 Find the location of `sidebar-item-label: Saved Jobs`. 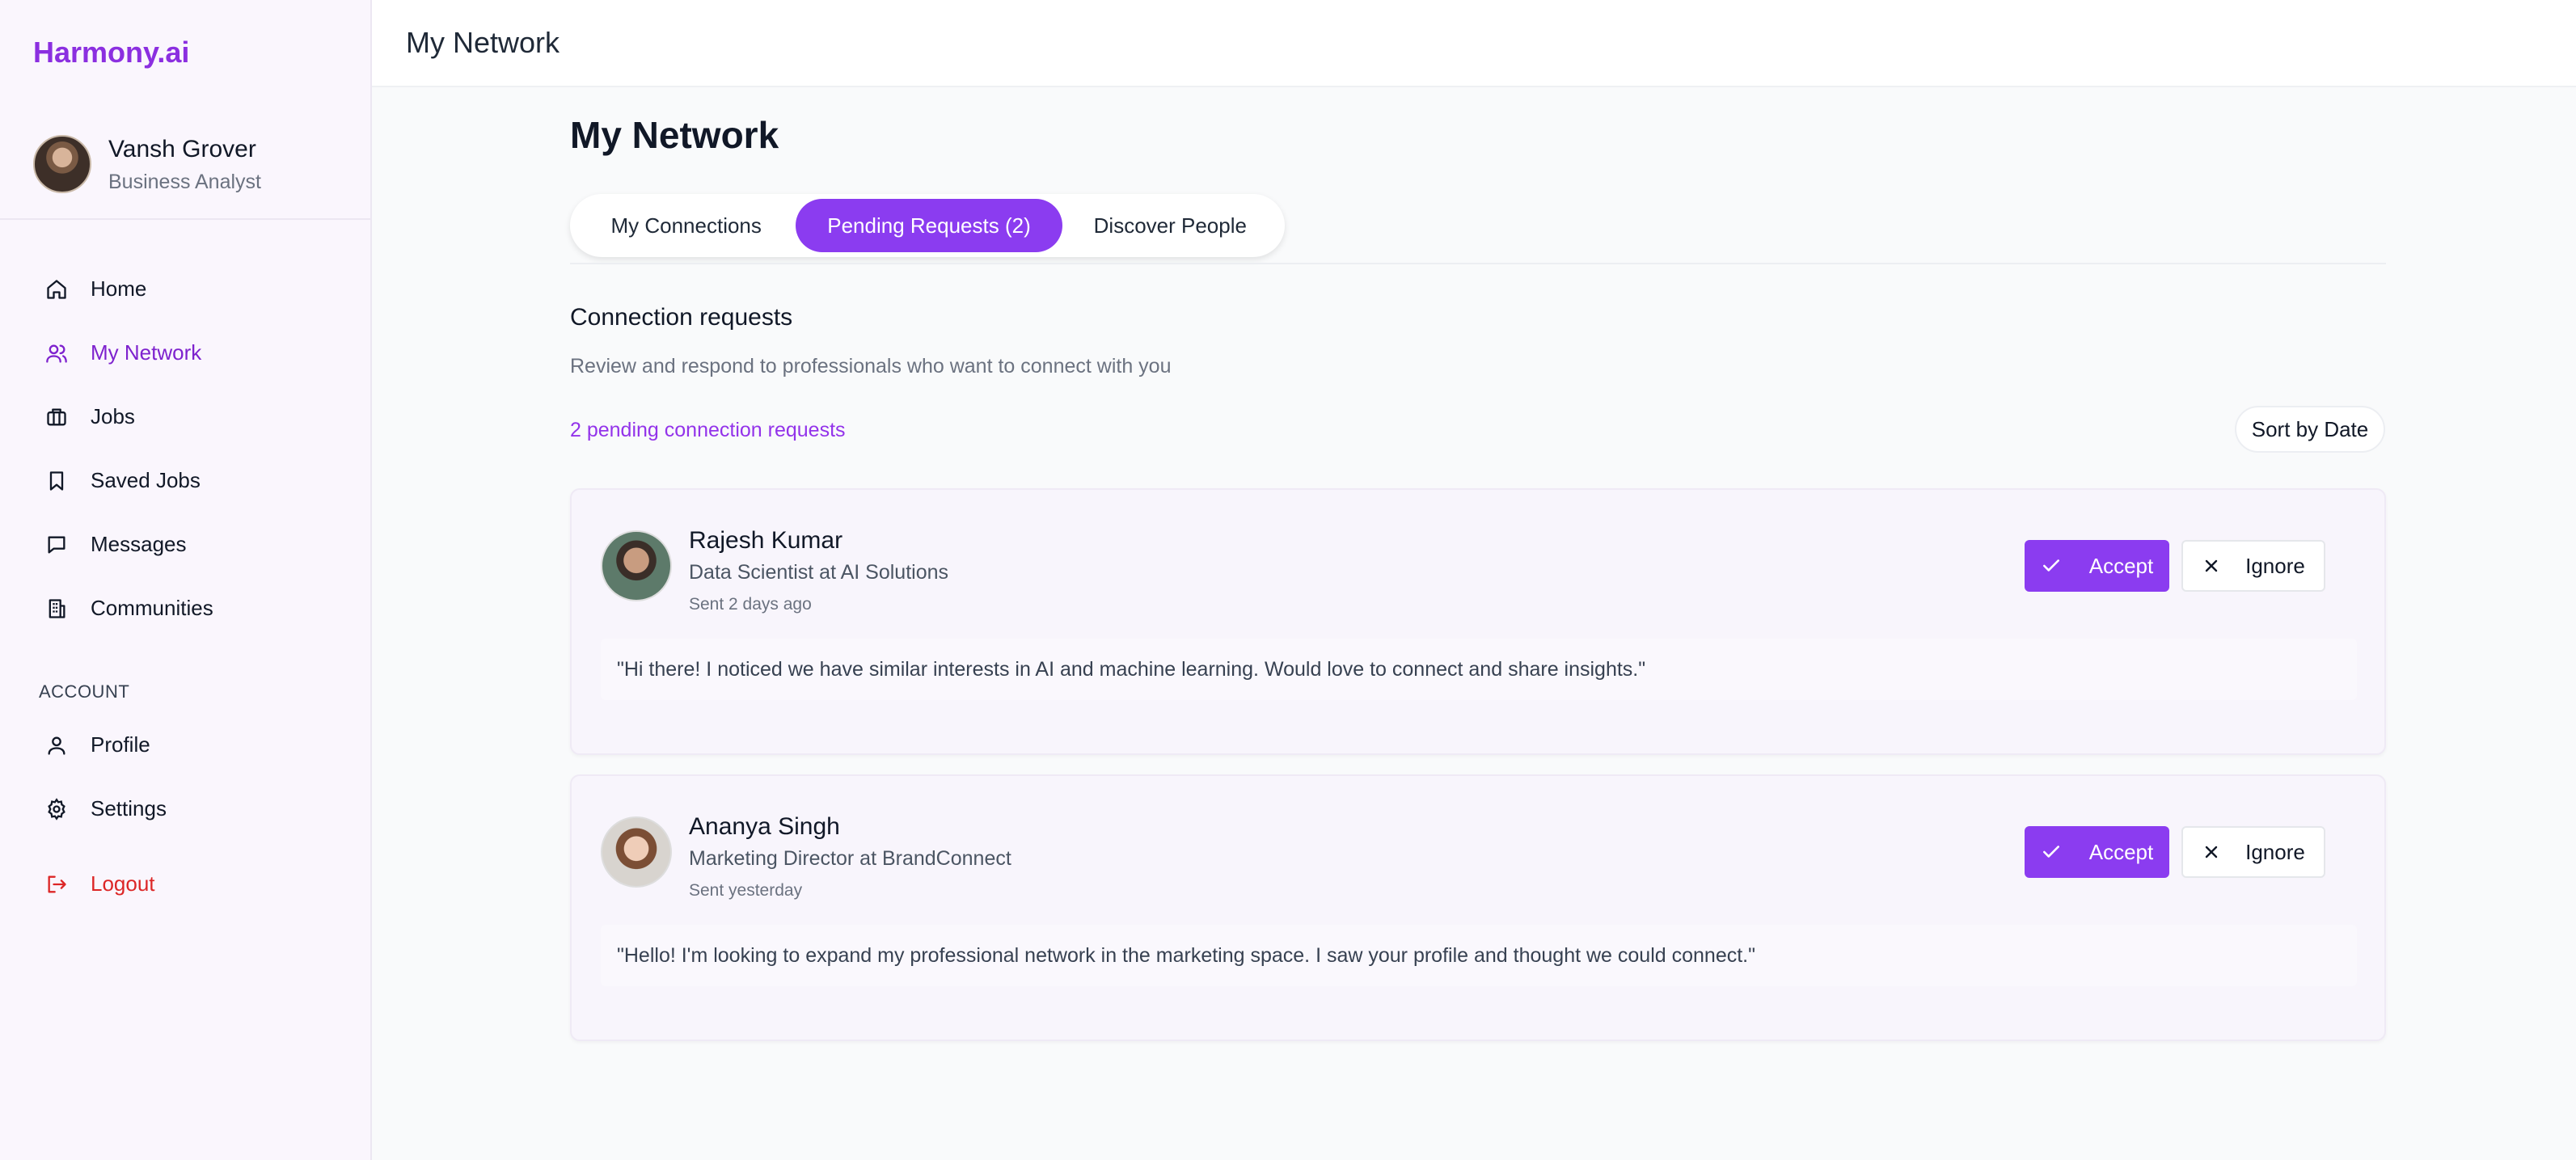

sidebar-item-label: Saved Jobs is located at coordinates (146, 480).